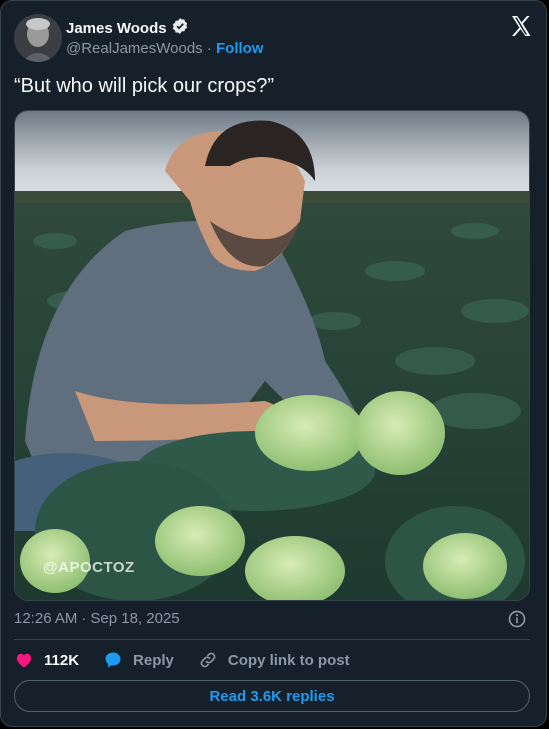  Describe the element at coordinates (116, 28) in the screenshot. I see `author-name: James Woods` at that location.